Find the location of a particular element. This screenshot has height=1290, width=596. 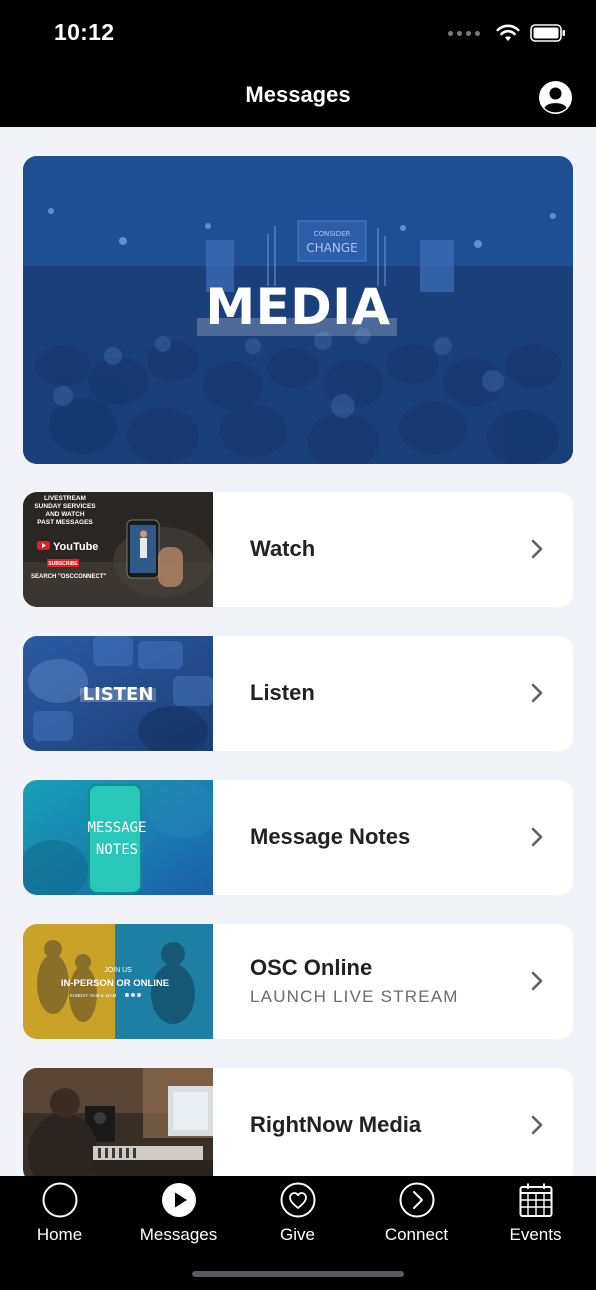

hero-title: MEDIA is located at coordinates (298, 307).